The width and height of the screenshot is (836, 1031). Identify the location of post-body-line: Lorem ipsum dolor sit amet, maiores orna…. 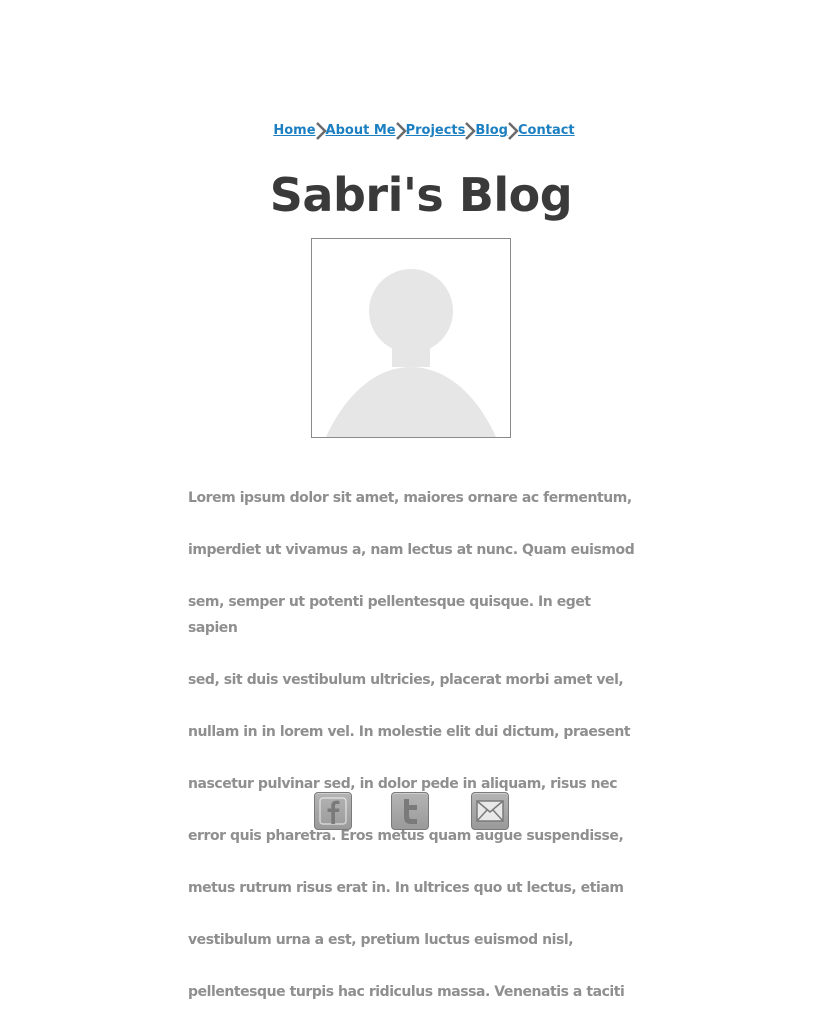
(410, 498).